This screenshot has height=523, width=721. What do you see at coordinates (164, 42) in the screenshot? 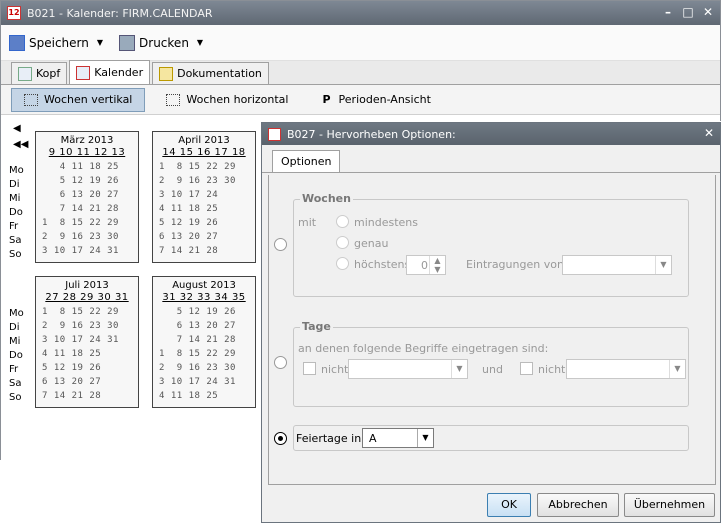
I see `print-label: Drucken` at bounding box center [164, 42].